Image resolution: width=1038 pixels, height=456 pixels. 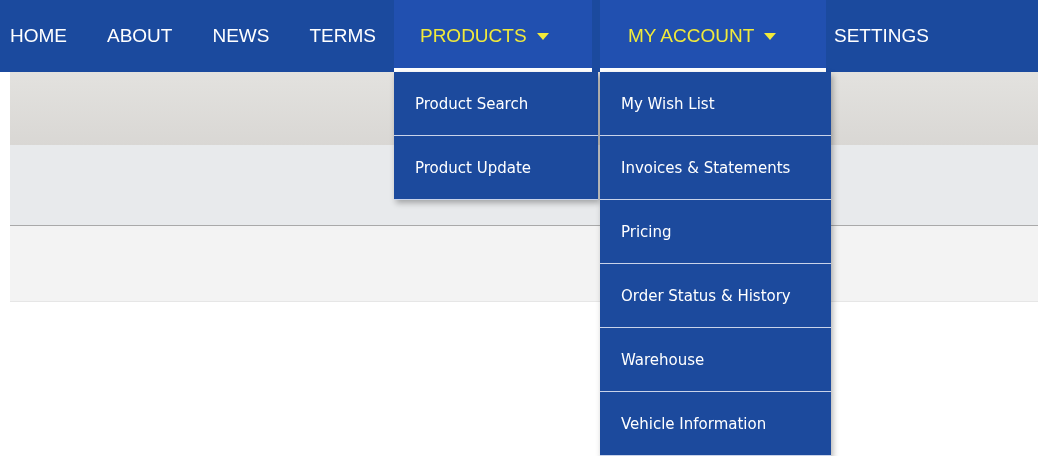 I want to click on menu-item: Product Search, so click(x=495, y=104).